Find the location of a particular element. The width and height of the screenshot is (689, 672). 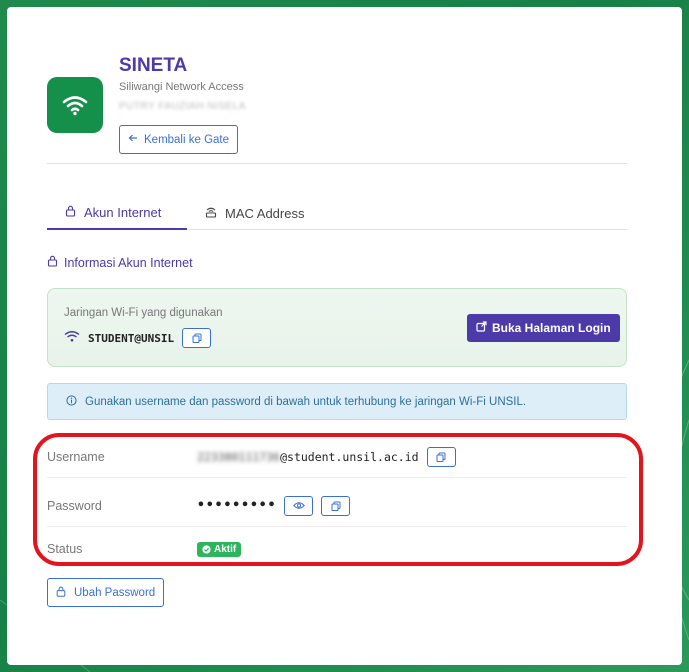

external-link-icon is located at coordinates (481, 328).